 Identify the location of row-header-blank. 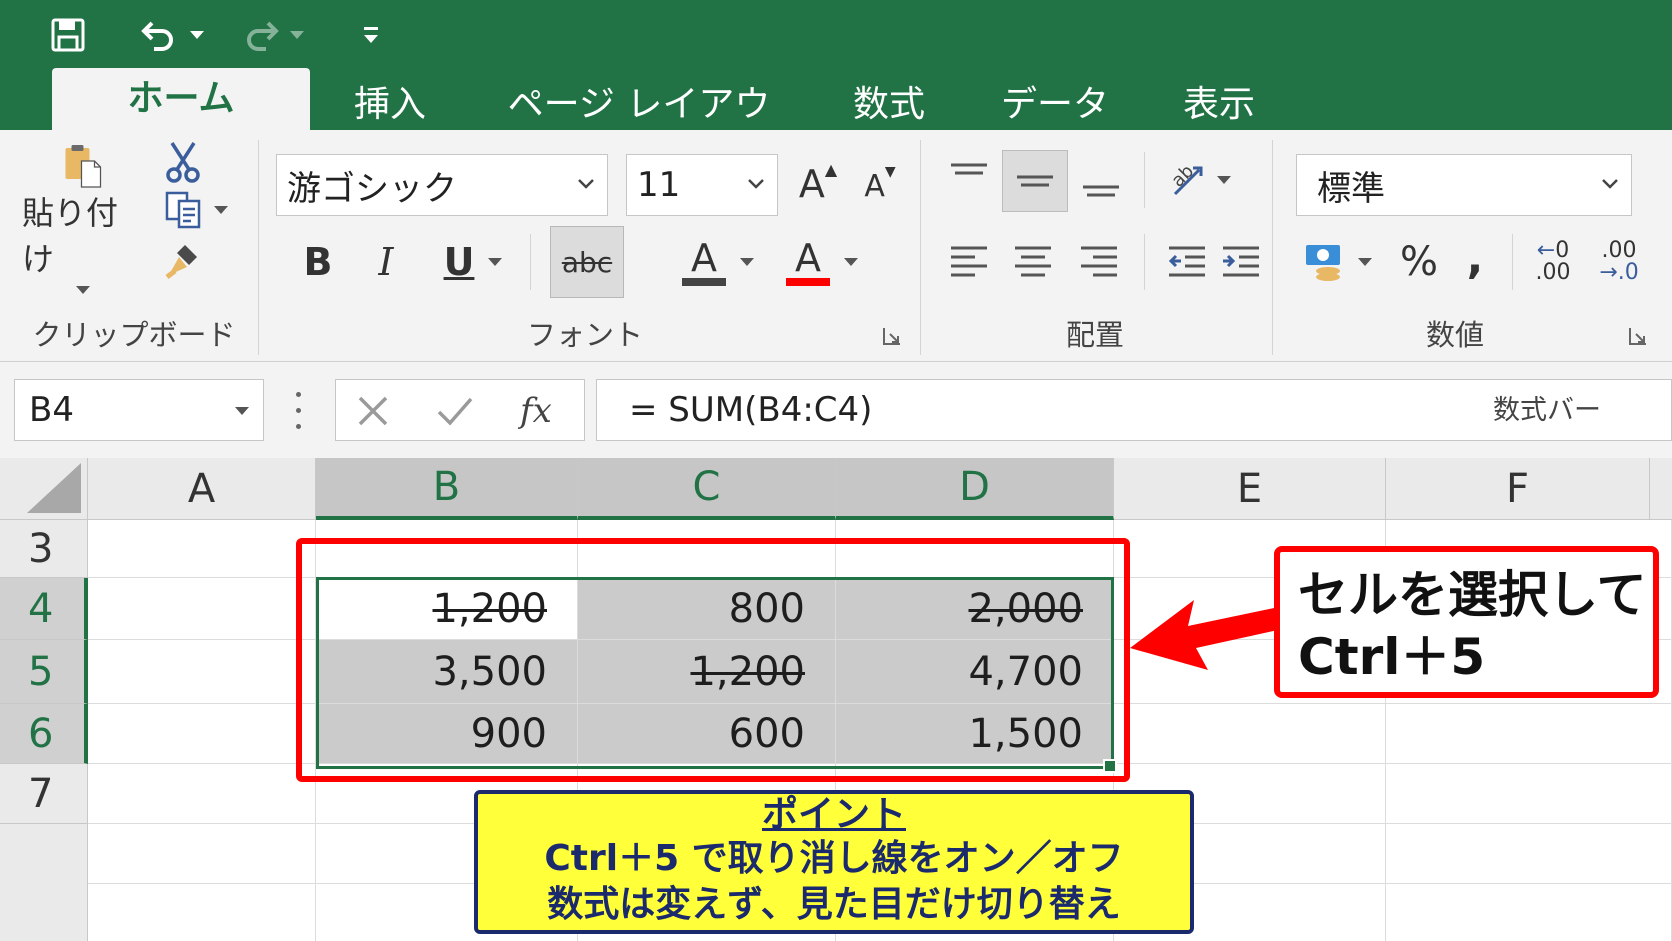
(44, 882).